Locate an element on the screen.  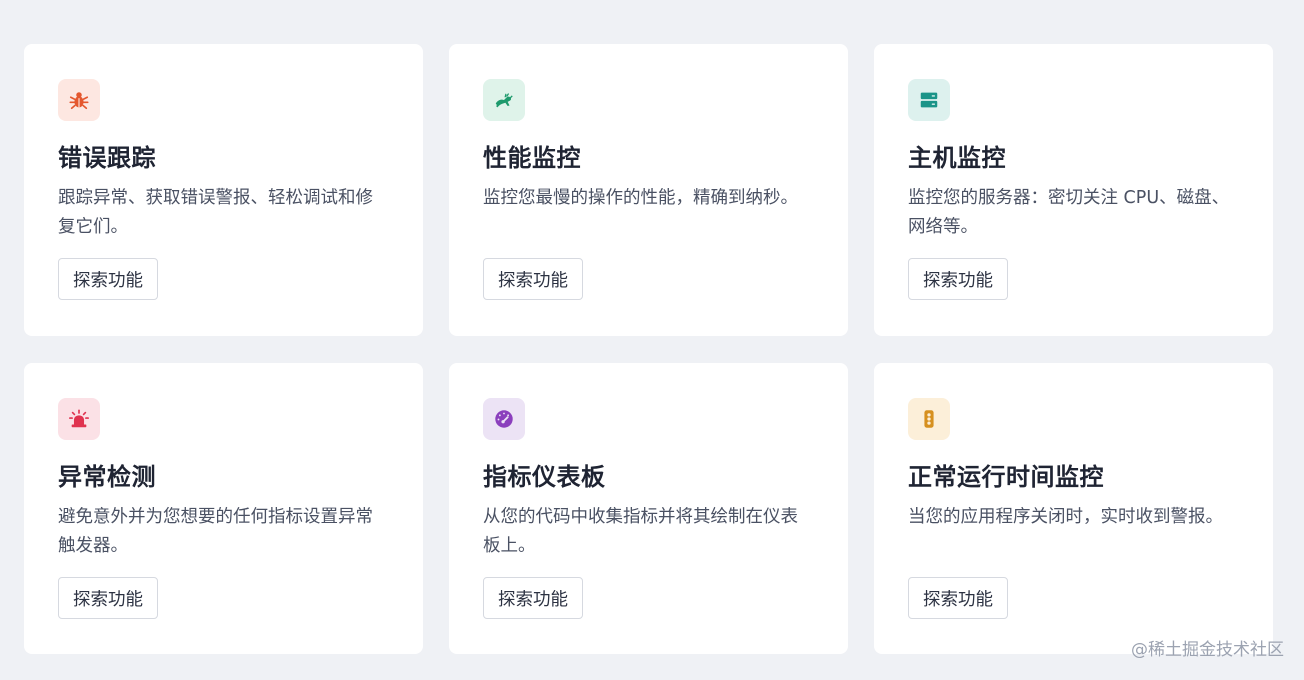
feature-card-uptime-monitoring: 正常运行时间监控 当您的应用程序关闭时，实时收到警报。 探索功能 is located at coordinates (1073, 508).